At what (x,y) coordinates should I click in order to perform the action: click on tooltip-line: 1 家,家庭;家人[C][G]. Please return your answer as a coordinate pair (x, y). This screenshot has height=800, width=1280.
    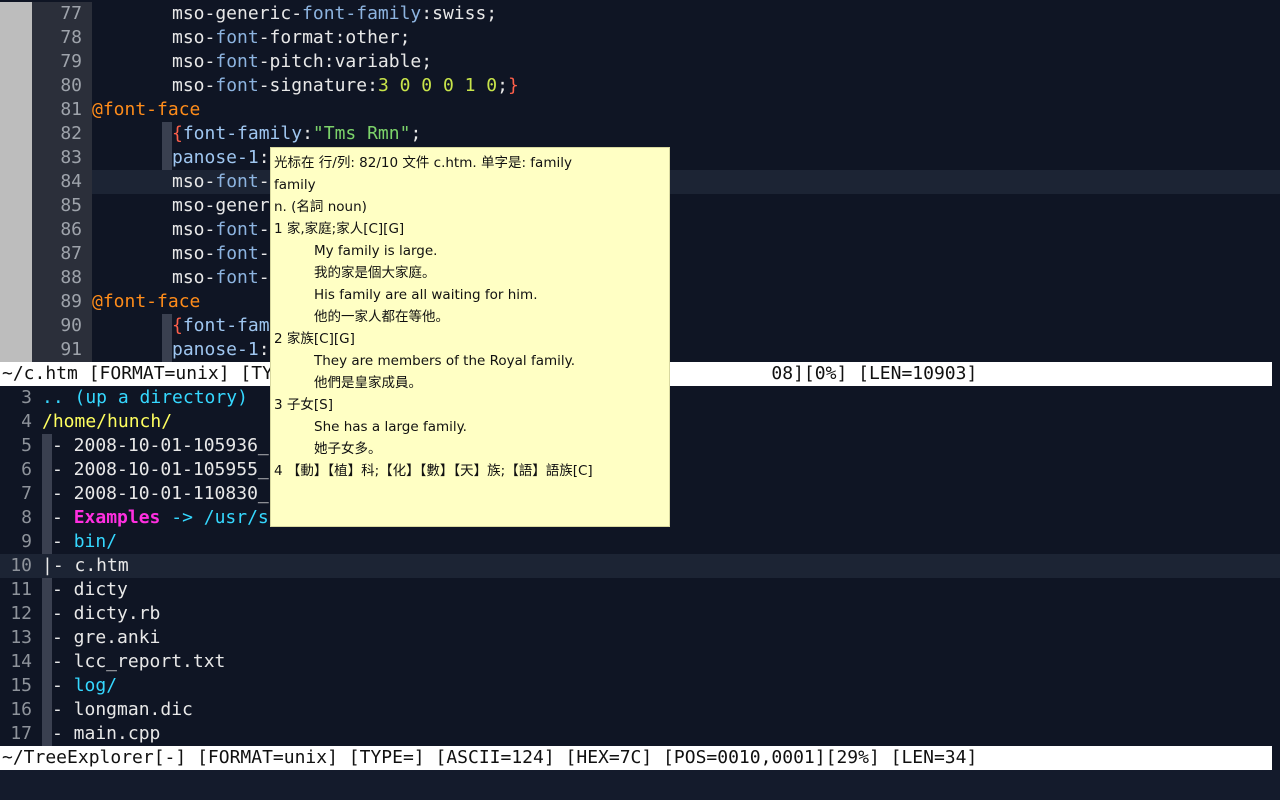
    Looking at the image, I should click on (339, 229).